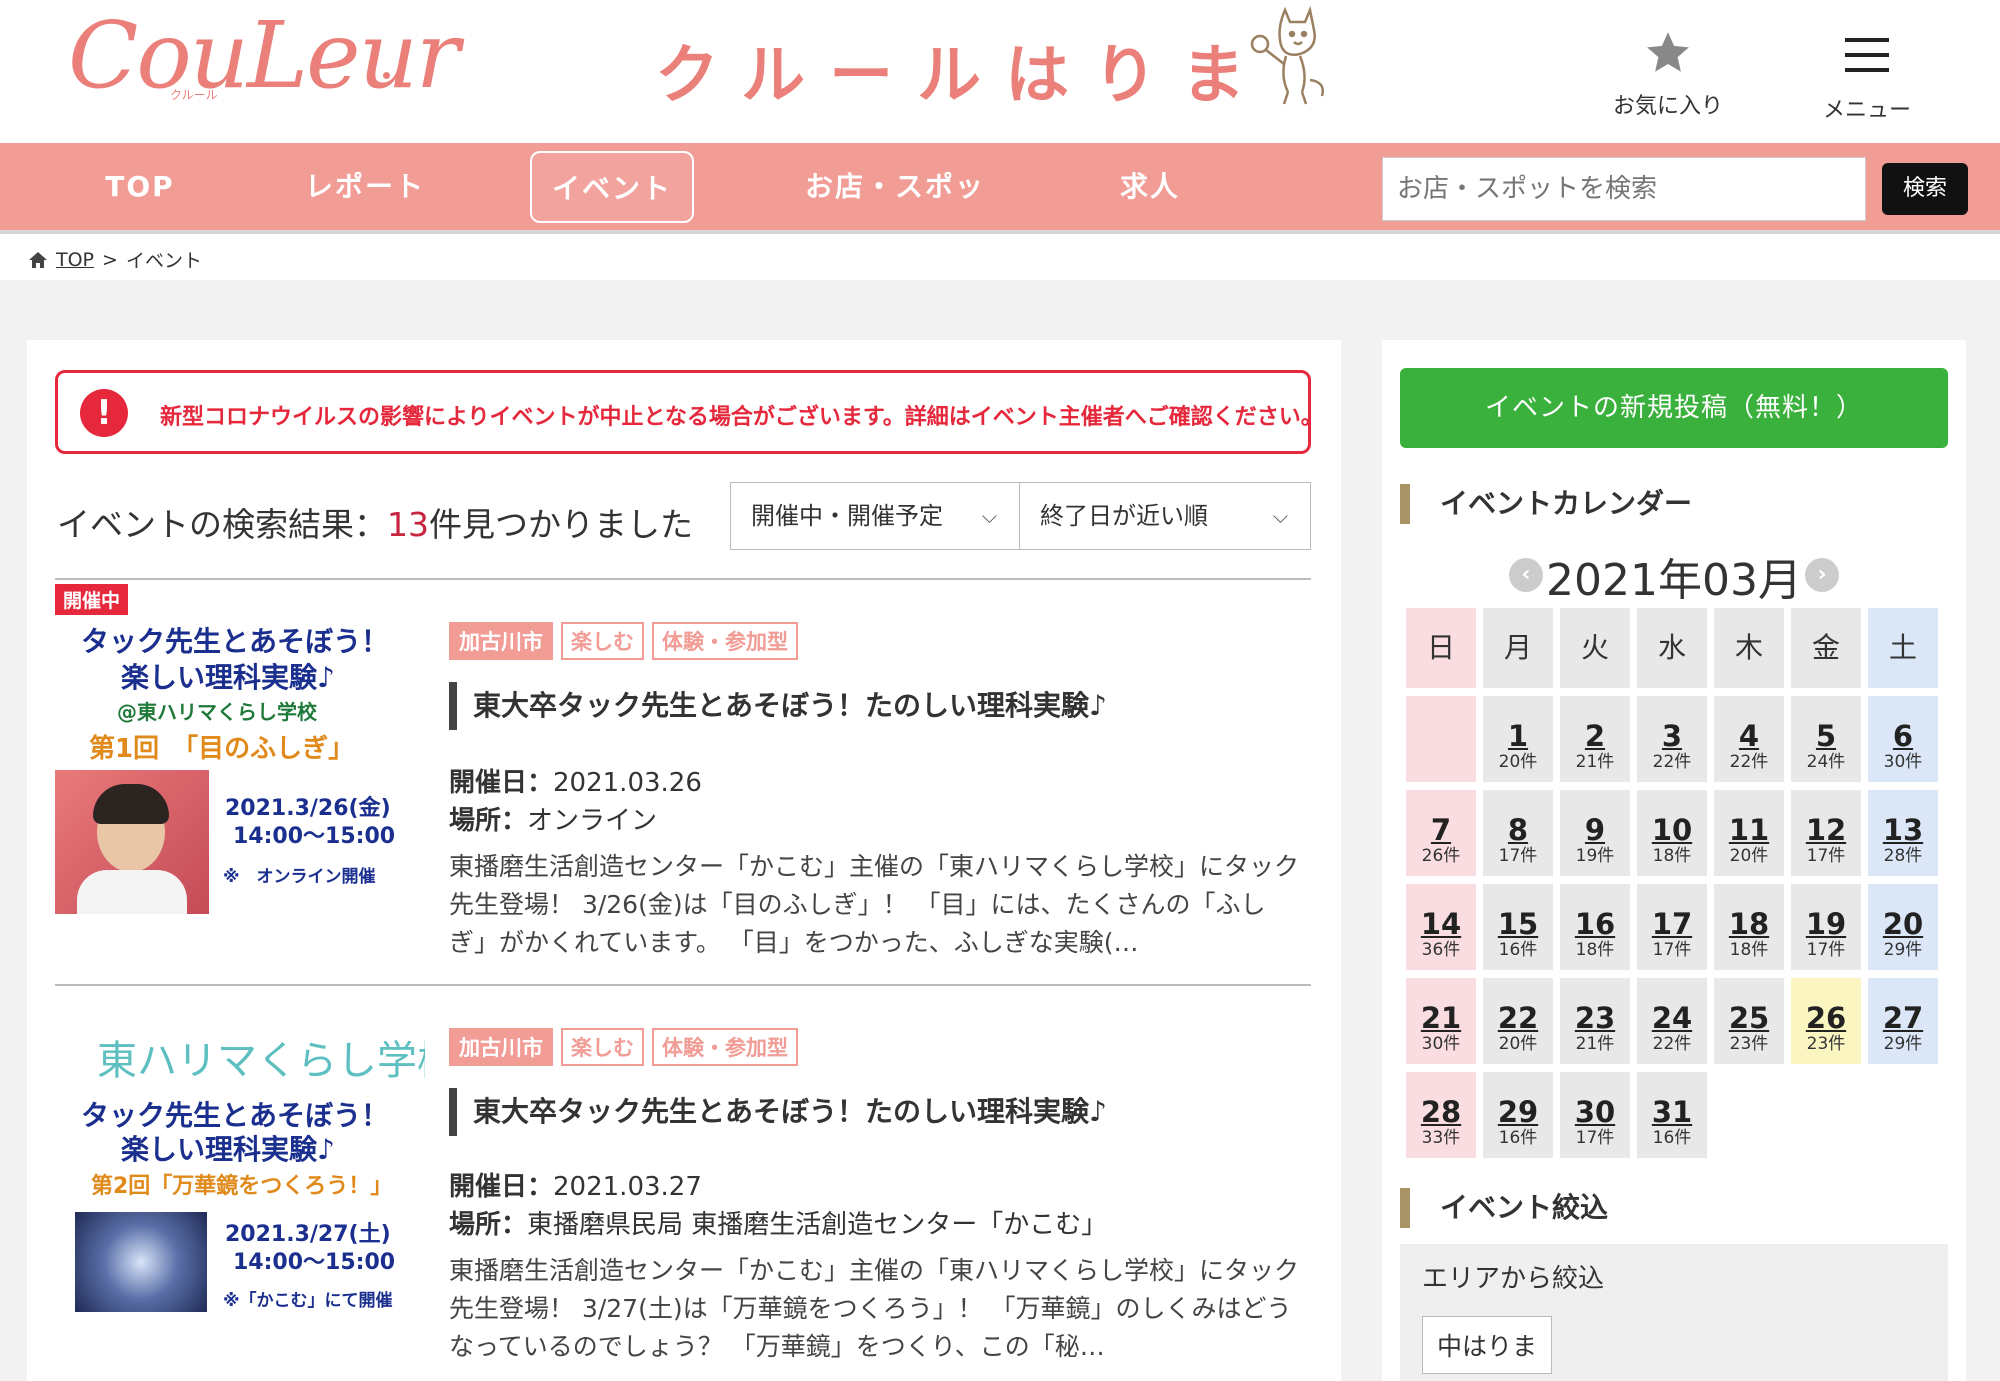 This screenshot has width=2000, height=1381. Describe the element at coordinates (1165, 516) in the screenshot. I see `sort-order-select: 終了日が近い順 ⌵` at that location.